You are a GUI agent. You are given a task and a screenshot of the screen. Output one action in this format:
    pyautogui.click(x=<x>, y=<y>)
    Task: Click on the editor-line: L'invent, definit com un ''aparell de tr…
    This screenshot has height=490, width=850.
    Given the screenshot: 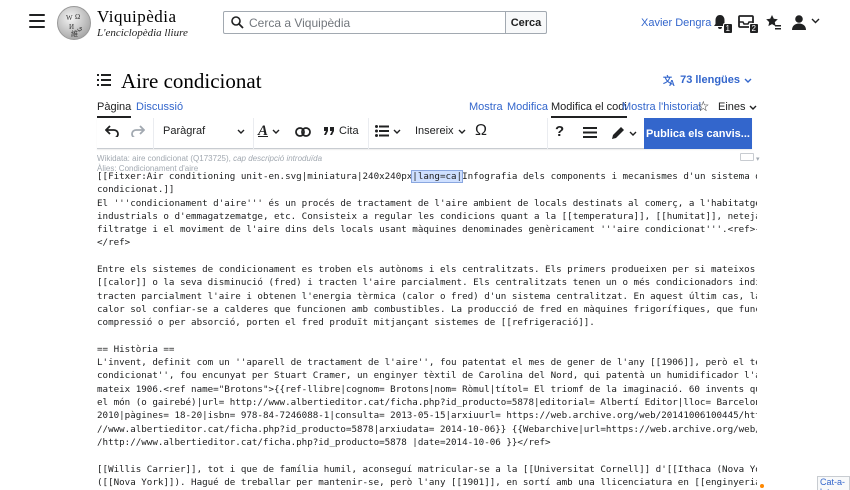 What is the action you would take?
    pyautogui.click(x=427, y=362)
    